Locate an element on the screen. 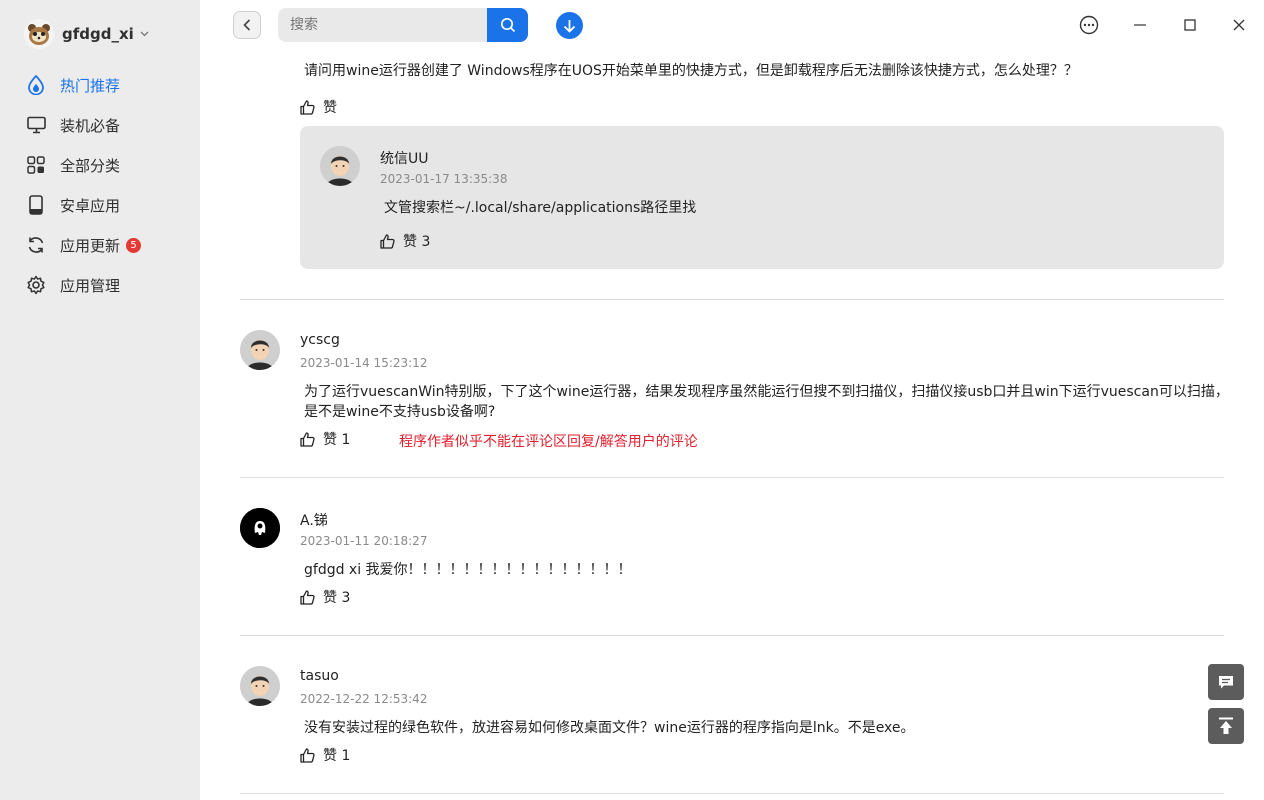  sidebar-item-updates: 应用更新 5 is located at coordinates (100, 245).